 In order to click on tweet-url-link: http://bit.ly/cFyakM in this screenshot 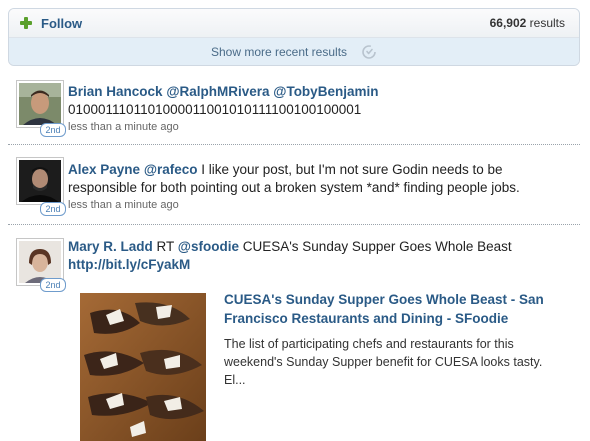, I will do `click(129, 264)`.